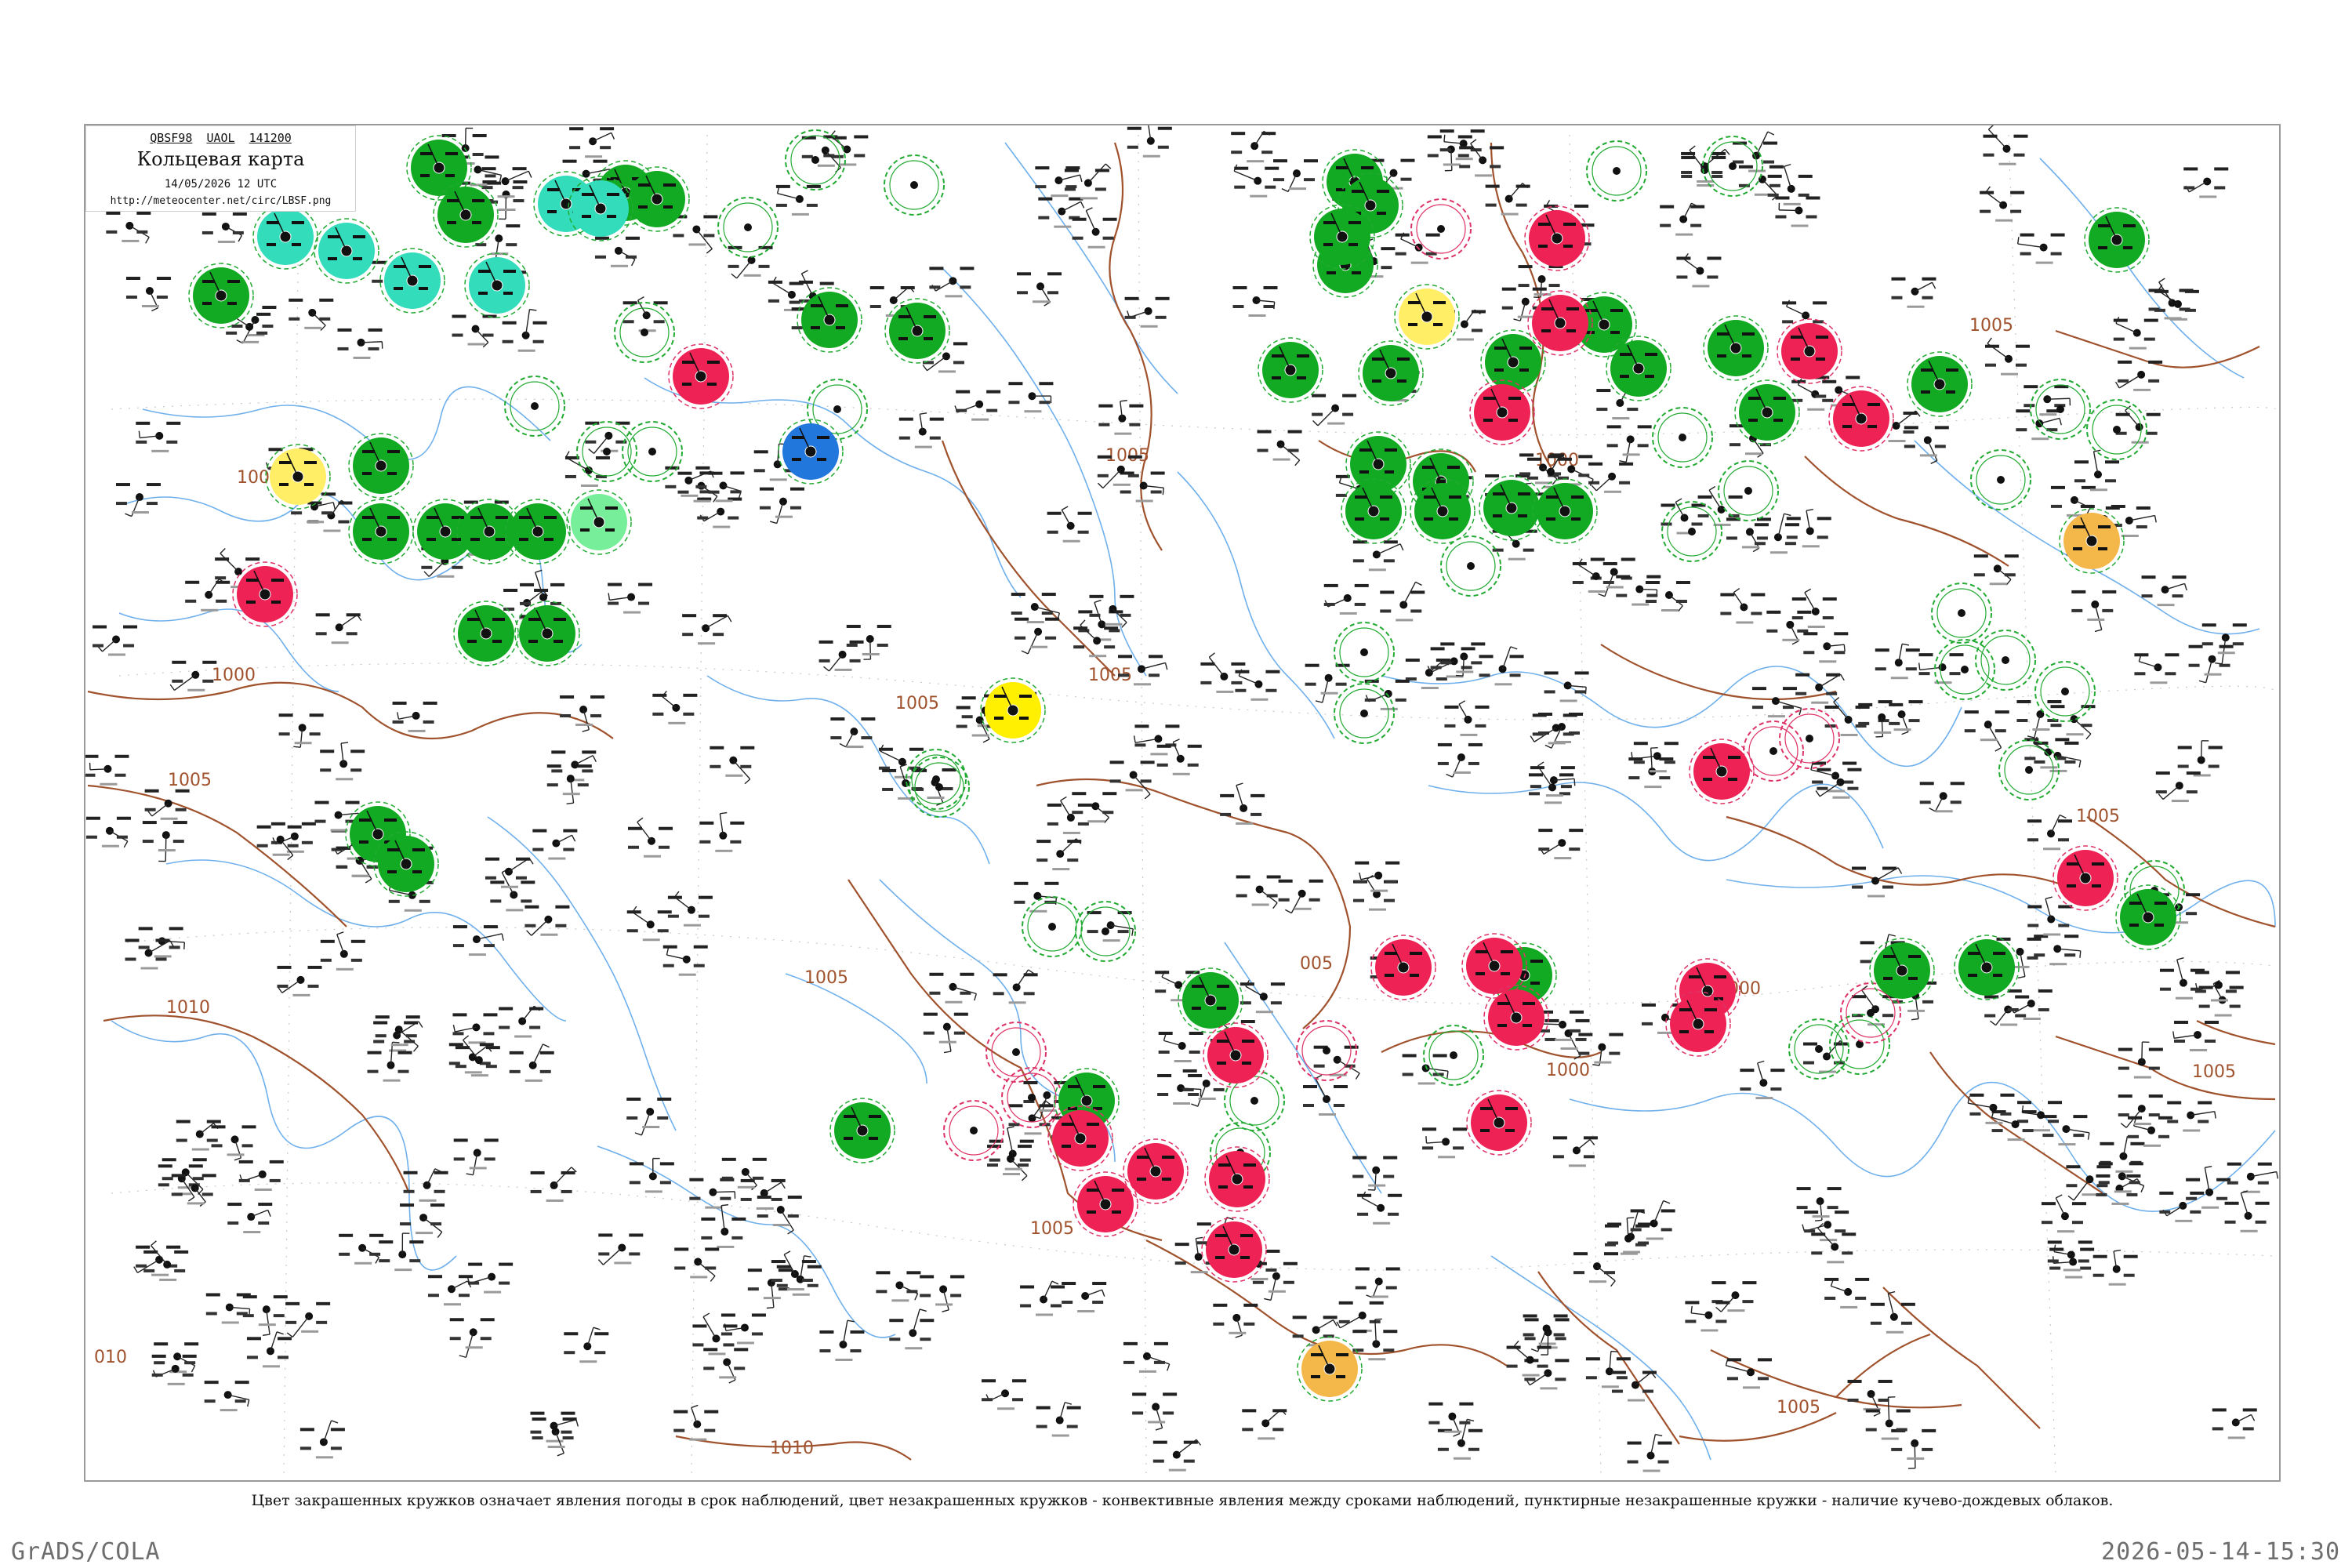 Image resolution: width=2352 pixels, height=1568 pixels. Describe the element at coordinates (220, 159) in the screenshot. I see `chart-title: Кольцевая карта` at that location.